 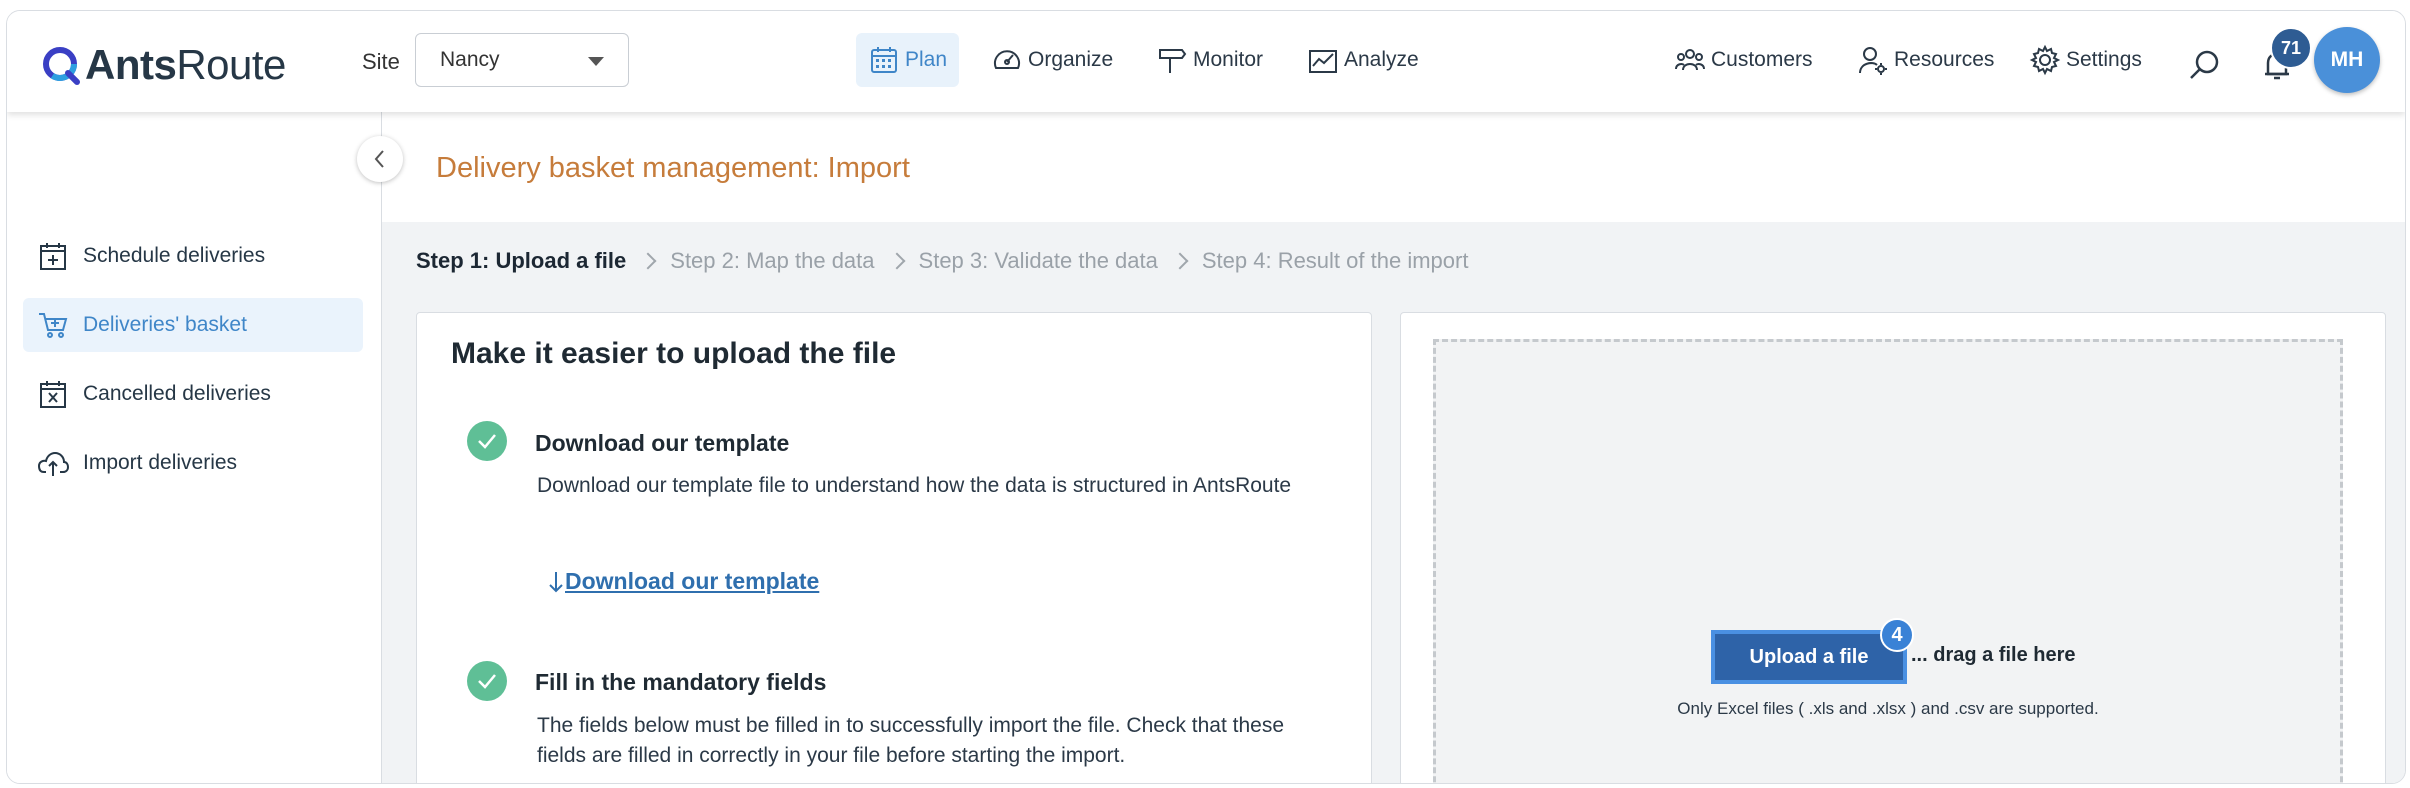 I want to click on cloud-upload-icon, so click(x=53, y=463).